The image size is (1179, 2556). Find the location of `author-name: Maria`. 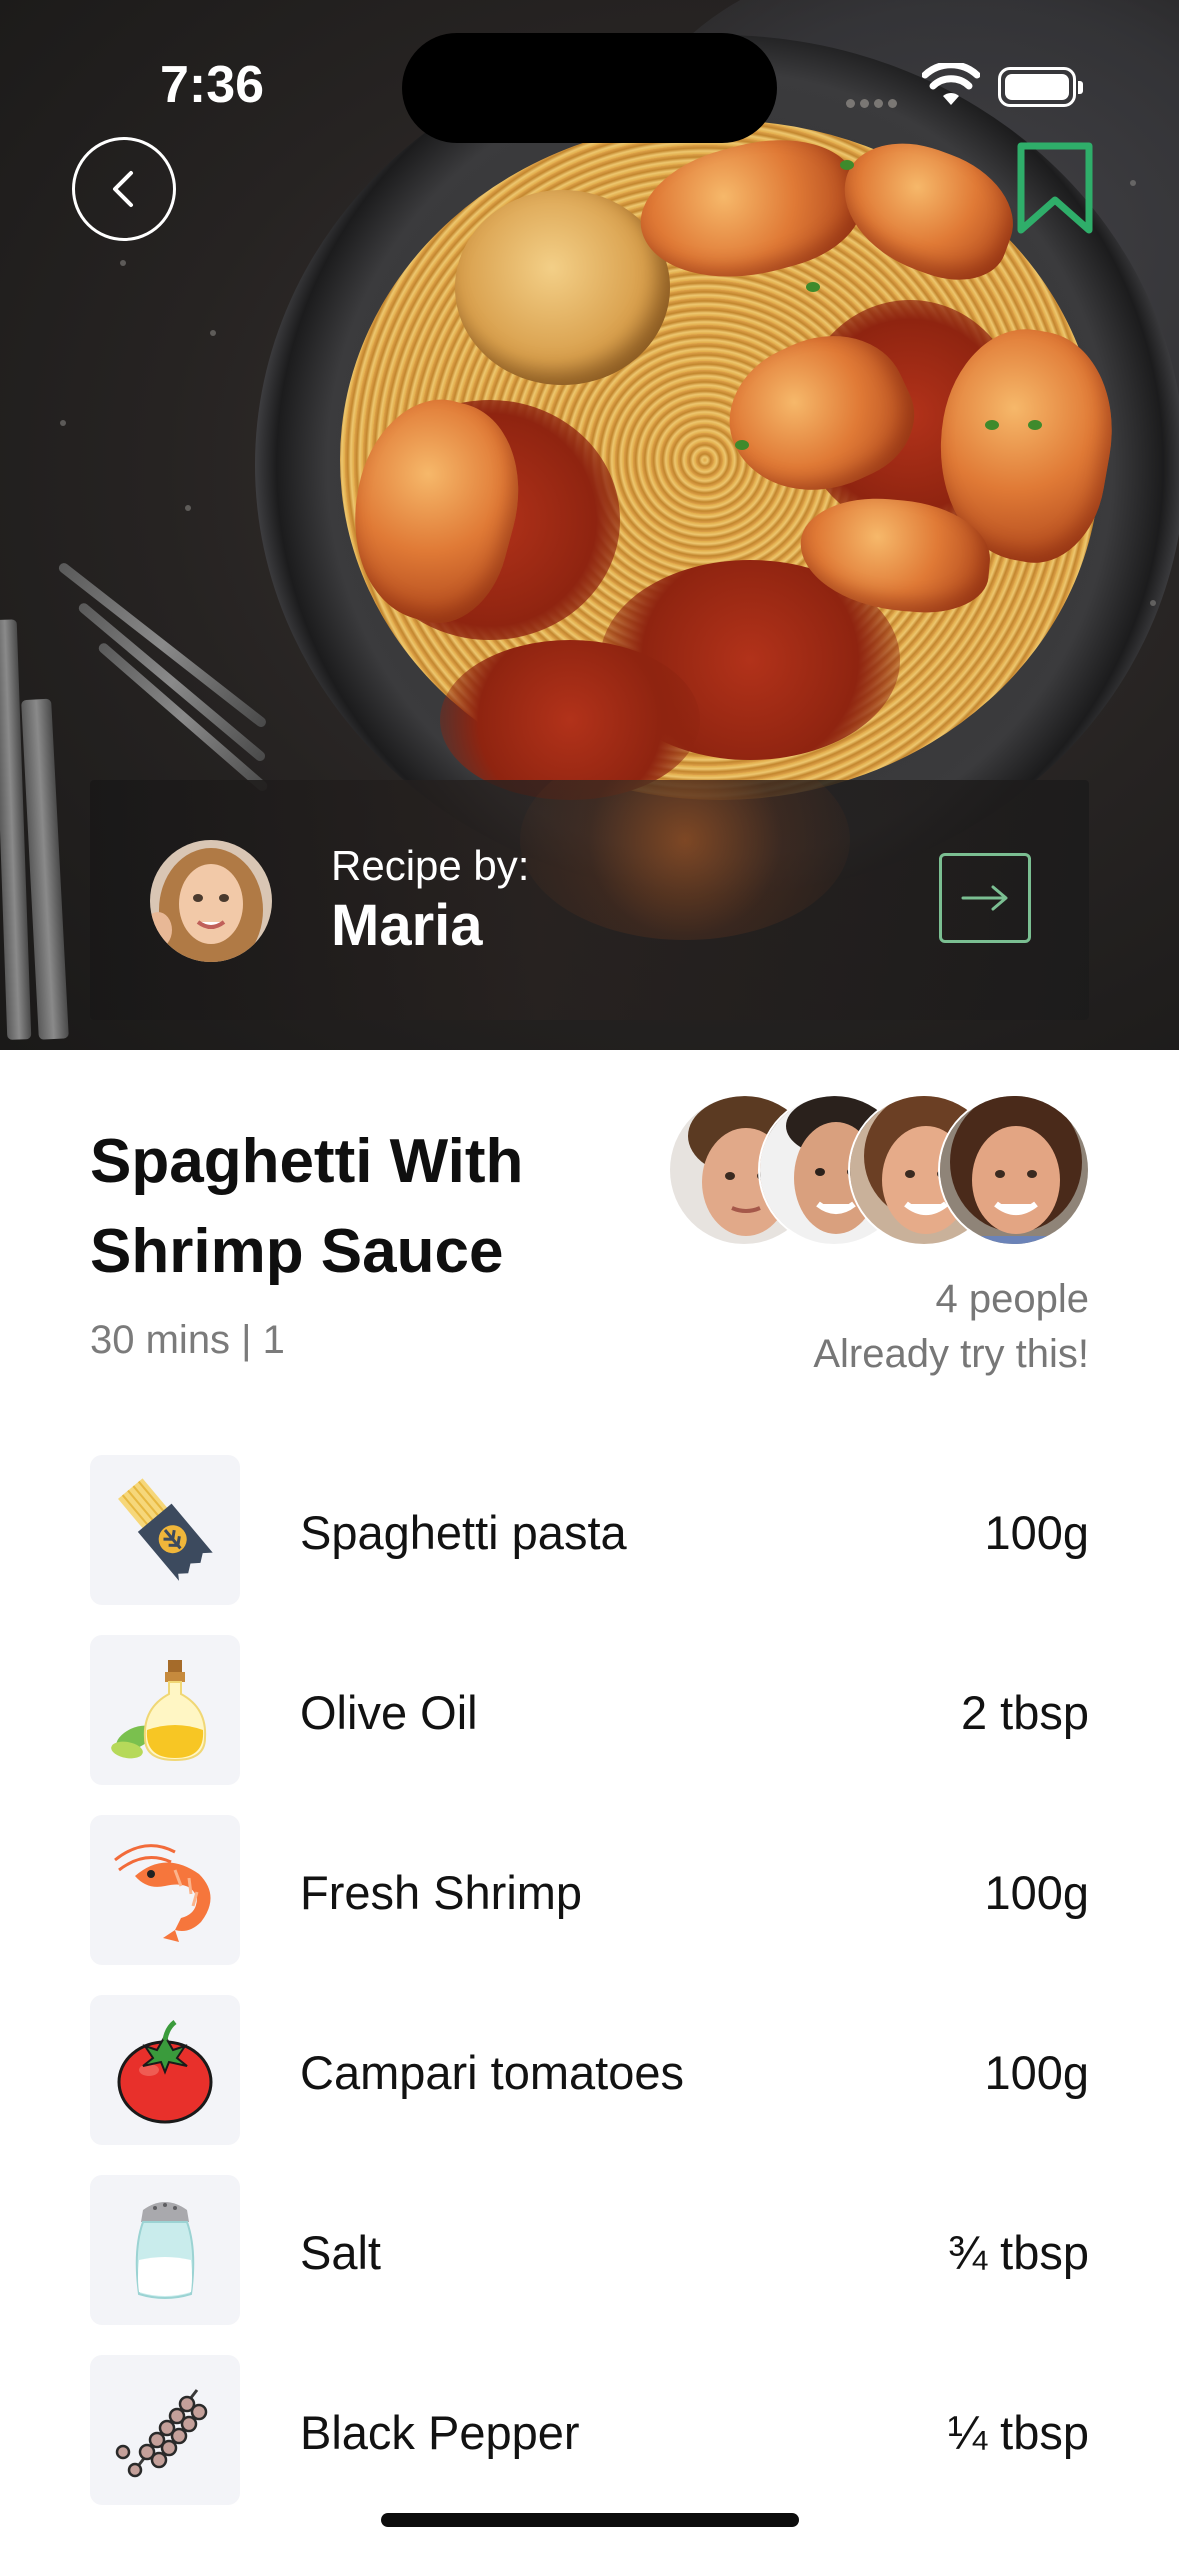

author-name: Maria is located at coordinates (407, 925).